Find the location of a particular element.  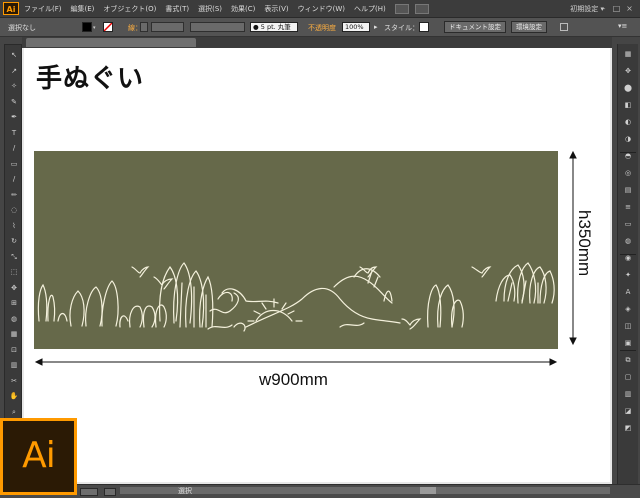

panel-dock: ▦ ✥ ⬤ ◧ ◐ ◑ ◓ ◎ ▤ ≡ ▭ ◍ ◉ ✦ A ◈ ◫ ▣ ⧉ ▢ ▥ ◪ ◩ is located at coordinates (627, 264).